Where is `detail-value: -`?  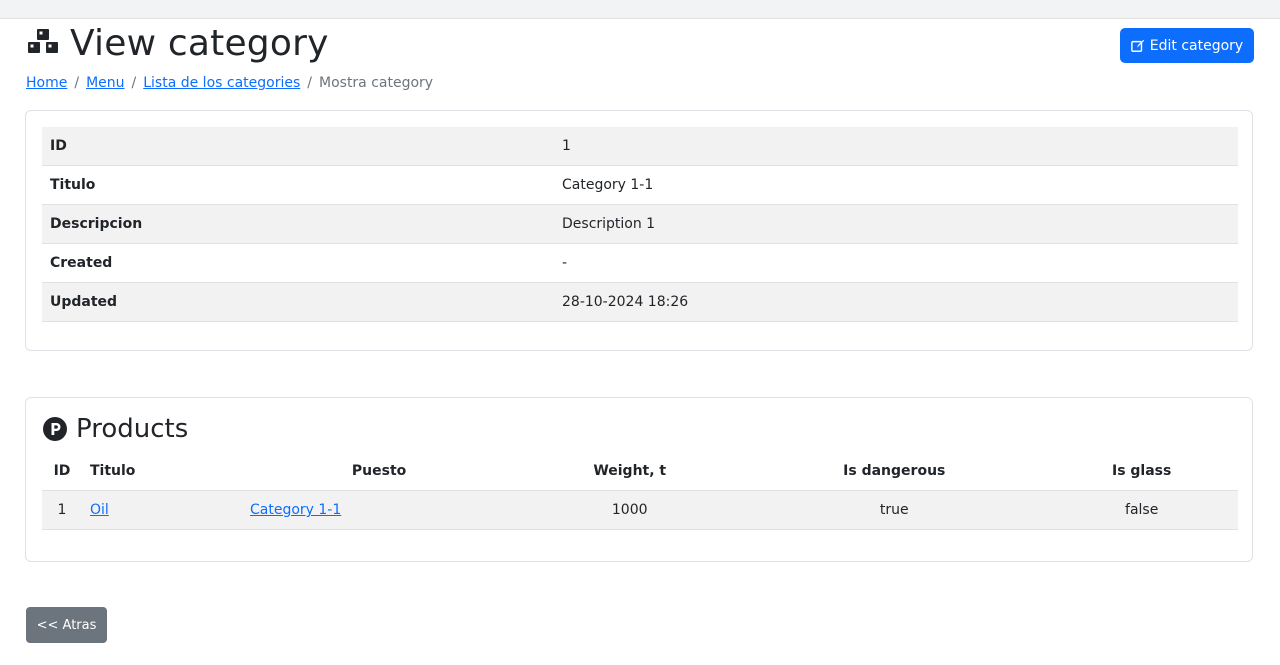 detail-value: - is located at coordinates (896, 263).